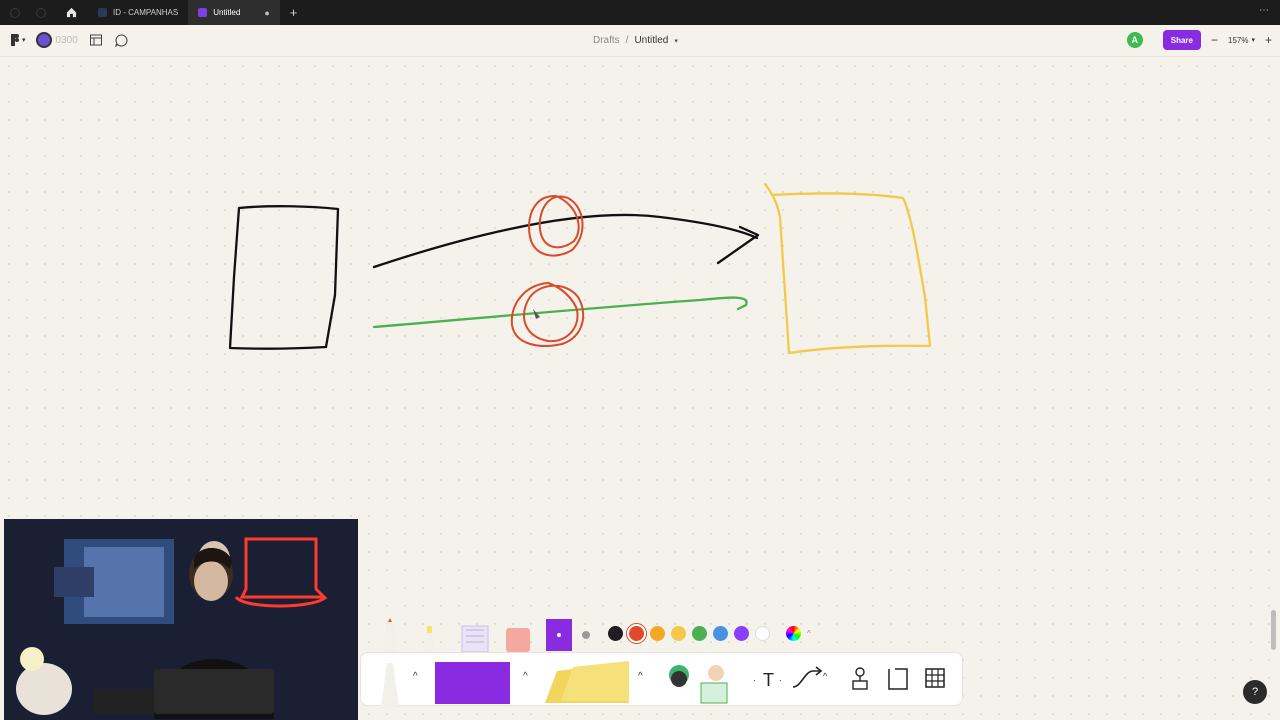 This screenshot has width=1280, height=720. What do you see at coordinates (560, 312) in the screenshot?
I see `green-line-stroke` at bounding box center [560, 312].